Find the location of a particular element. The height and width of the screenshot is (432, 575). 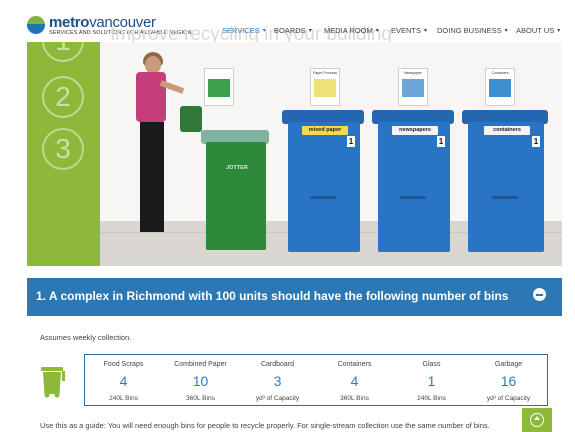

arrow-up-icon is located at coordinates (537, 420).